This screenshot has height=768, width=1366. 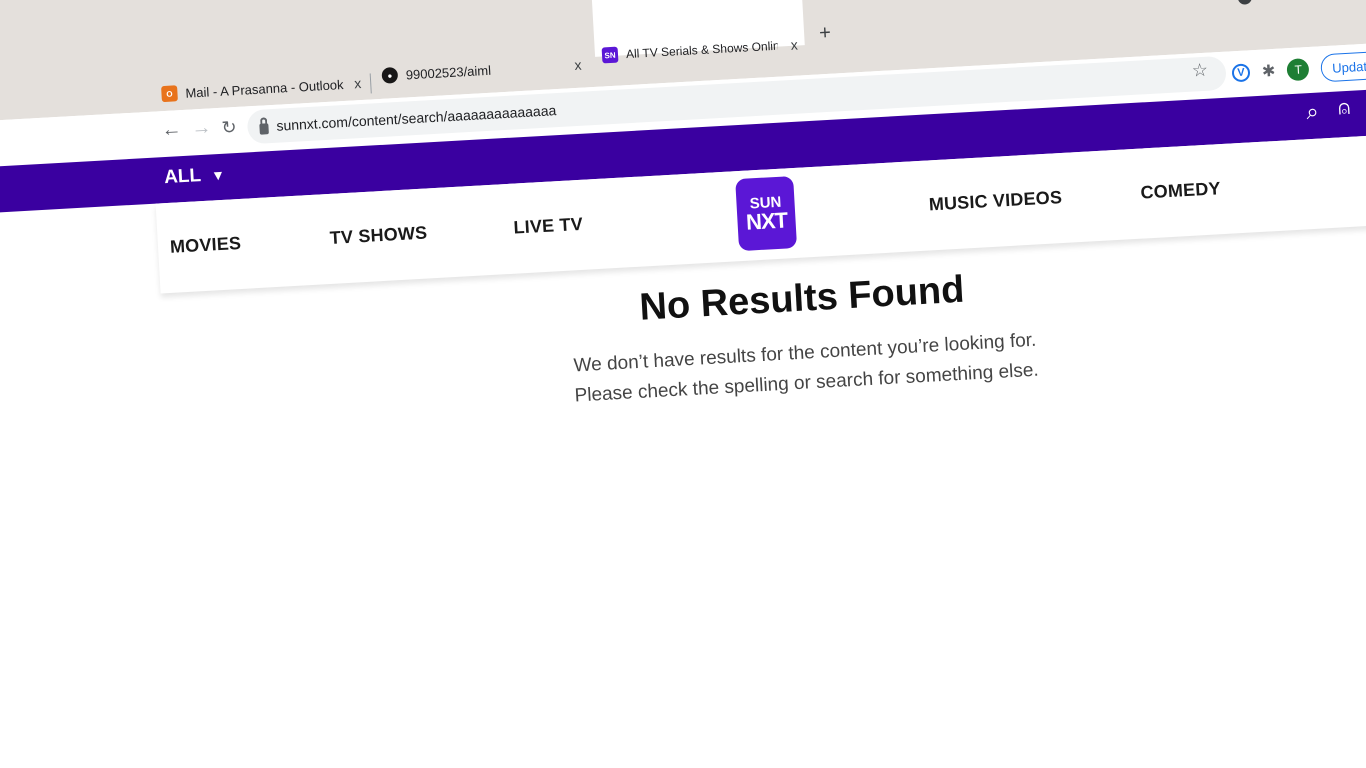 What do you see at coordinates (1298, 70) in the screenshot?
I see `profile-avatar: T` at bounding box center [1298, 70].